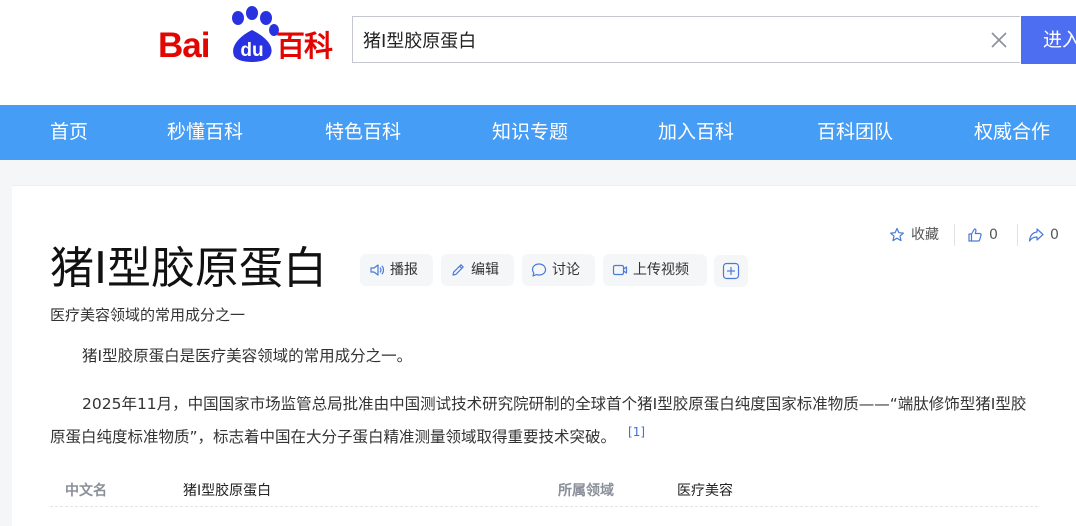  I want to click on upload-video-button: 上传视频, so click(655, 270).